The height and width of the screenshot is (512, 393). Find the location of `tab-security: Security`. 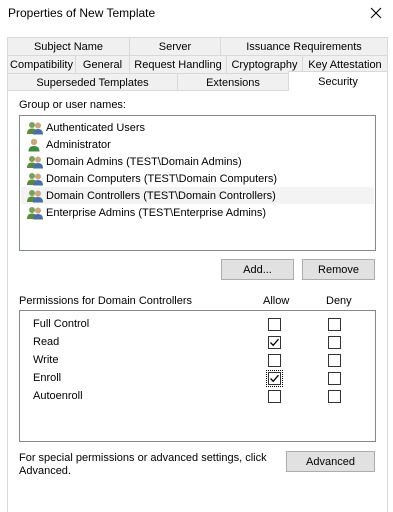

tab-security: Security is located at coordinates (338, 81).